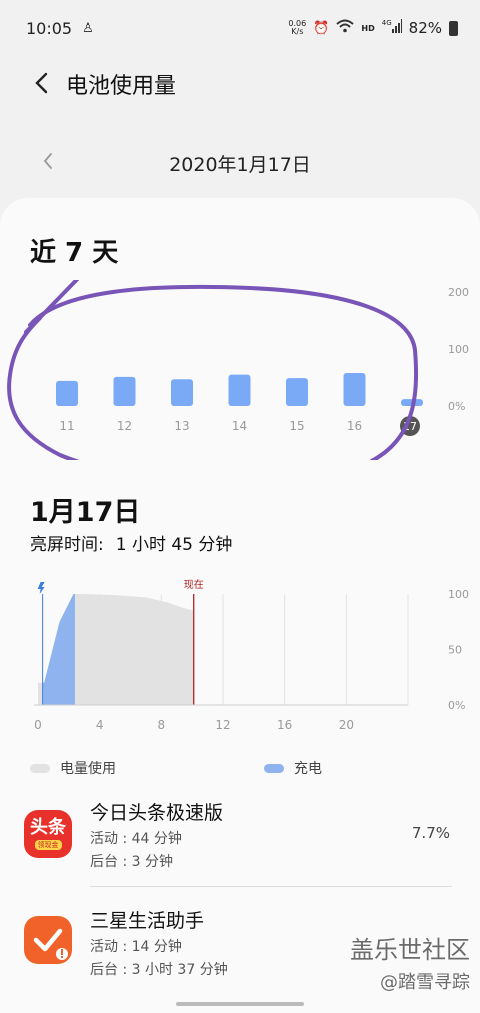 This screenshot has width=480, height=1013. Describe the element at coordinates (453, 28) in the screenshot. I see `battery-icon` at that location.